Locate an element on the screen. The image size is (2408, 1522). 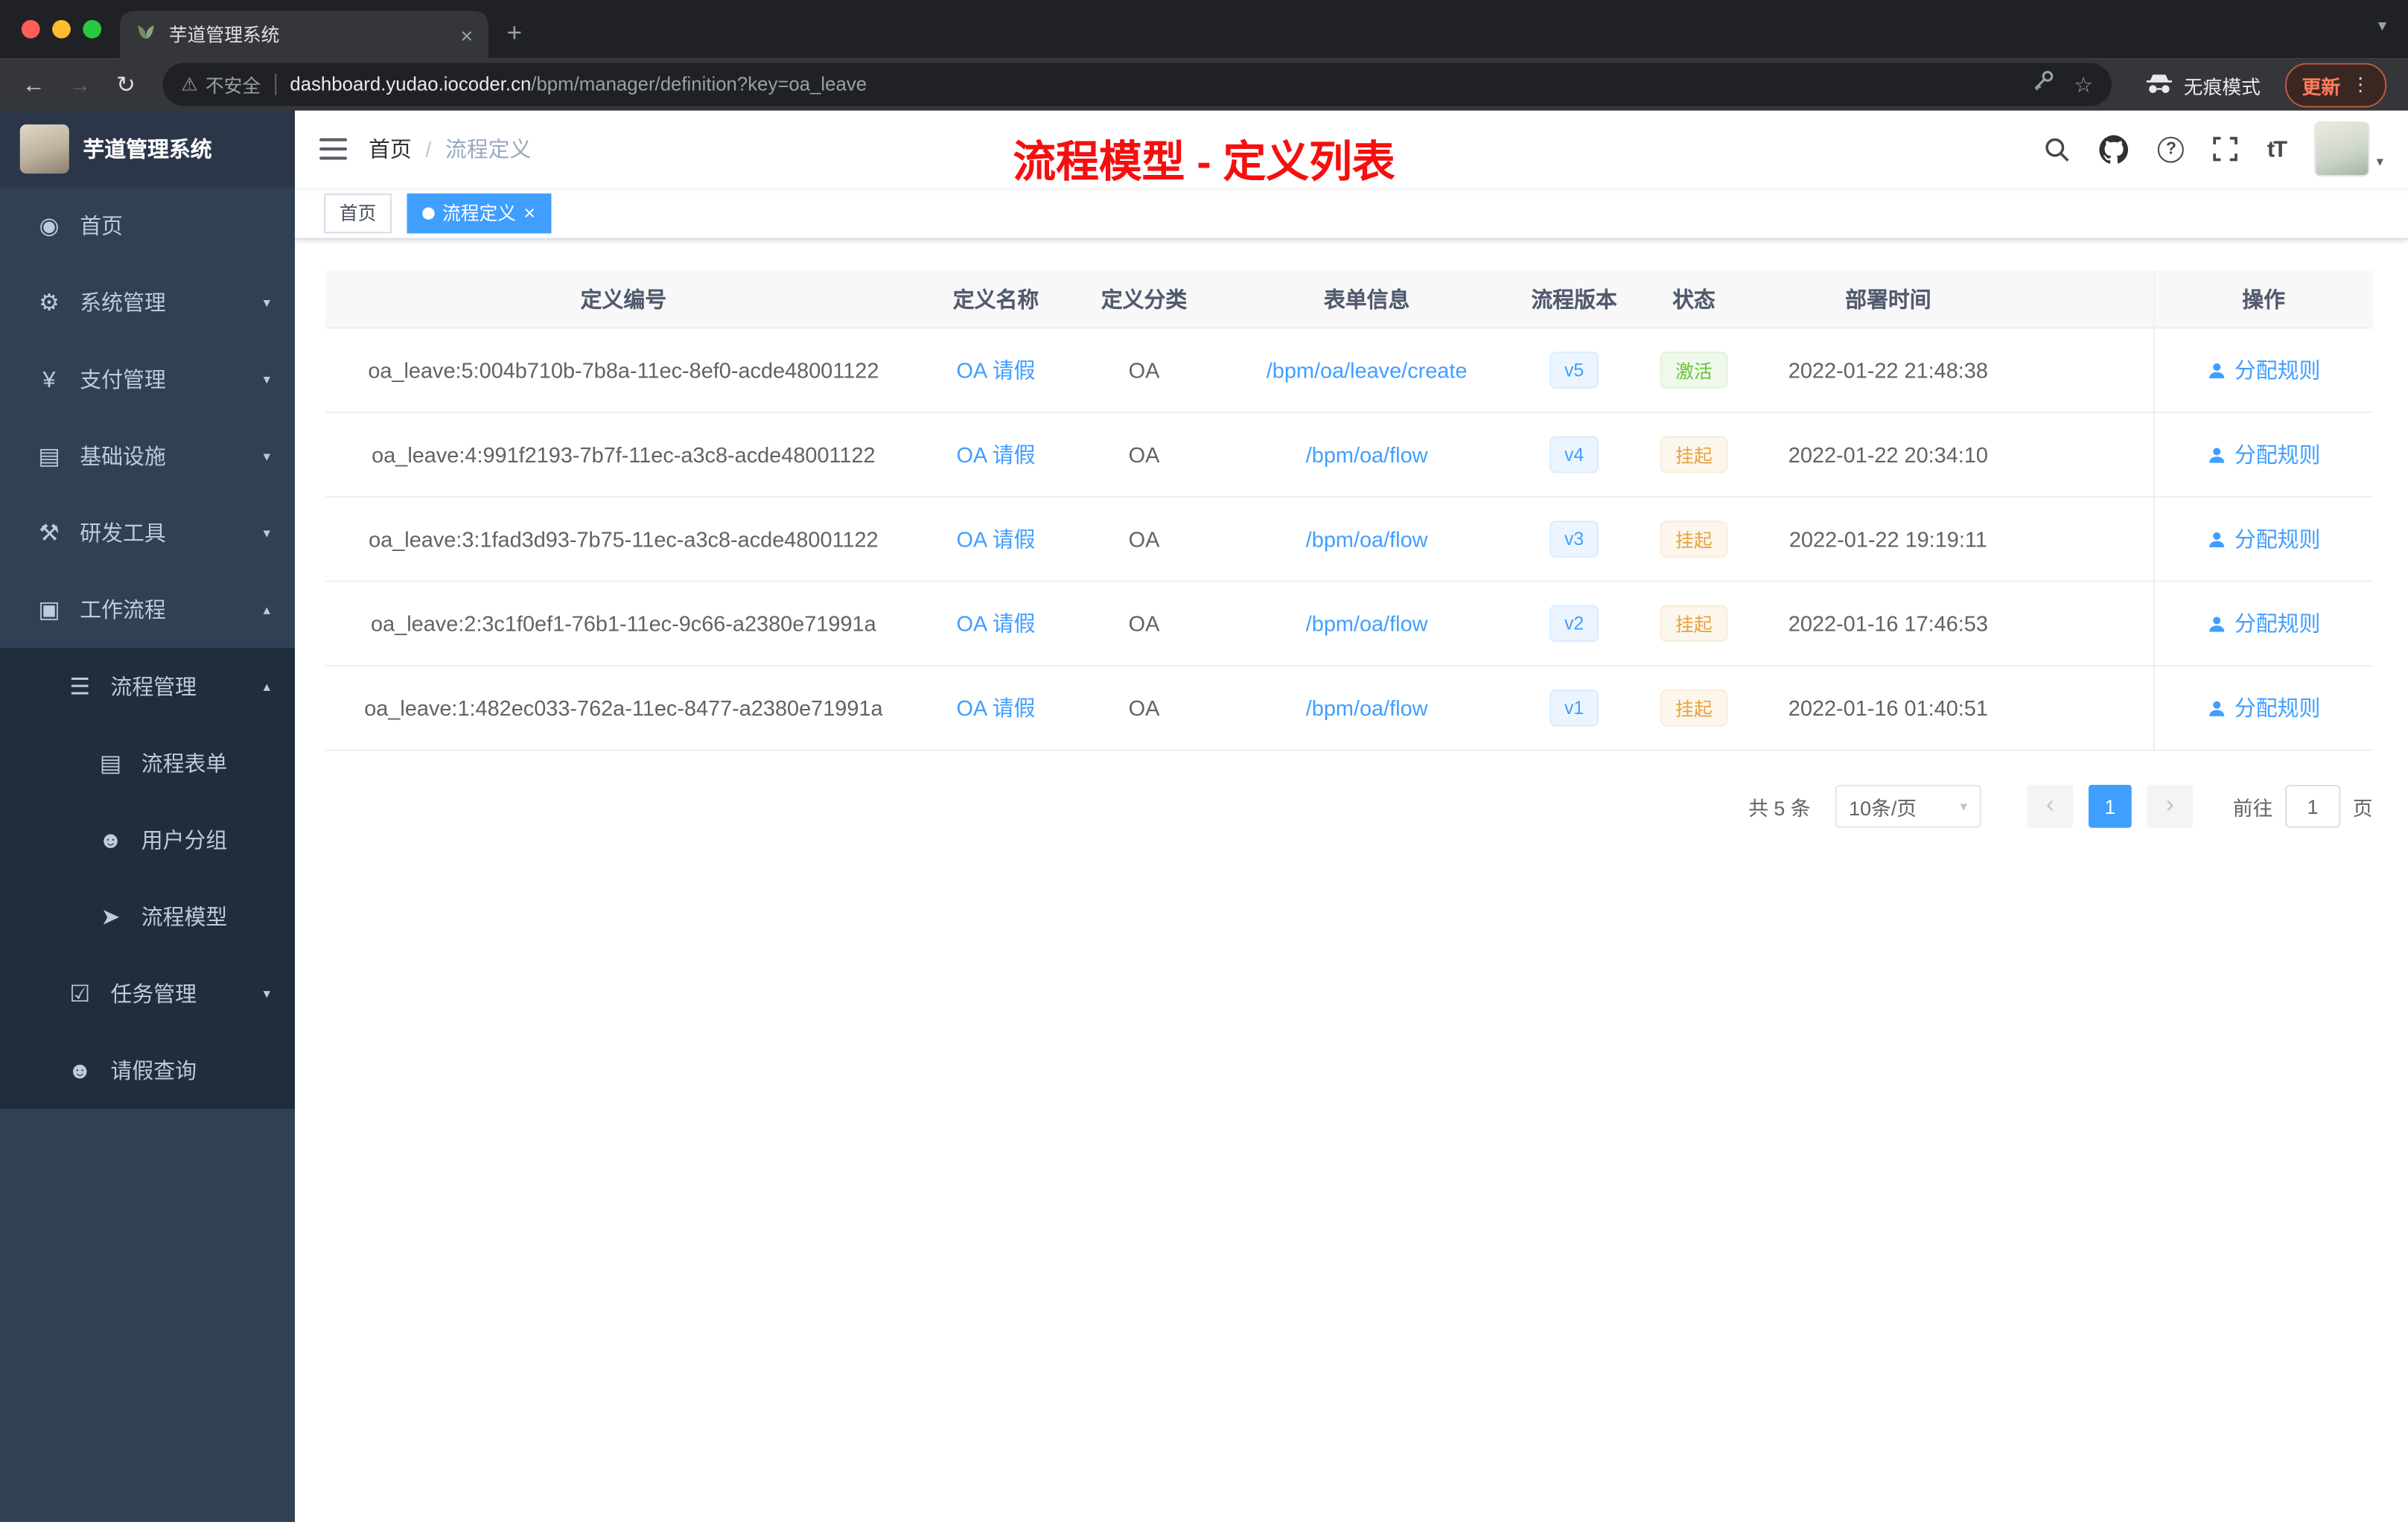
browser-tab: 芋道管理系统 × is located at coordinates (303, 34).